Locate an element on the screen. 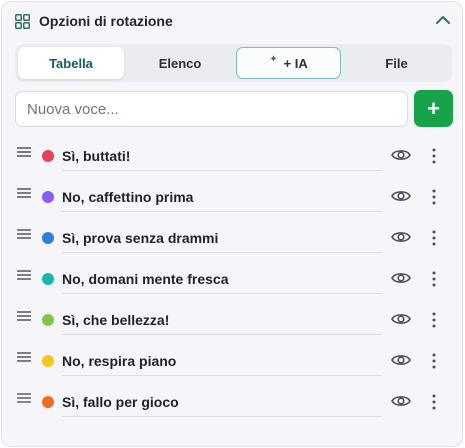  tab-label: File is located at coordinates (396, 63).